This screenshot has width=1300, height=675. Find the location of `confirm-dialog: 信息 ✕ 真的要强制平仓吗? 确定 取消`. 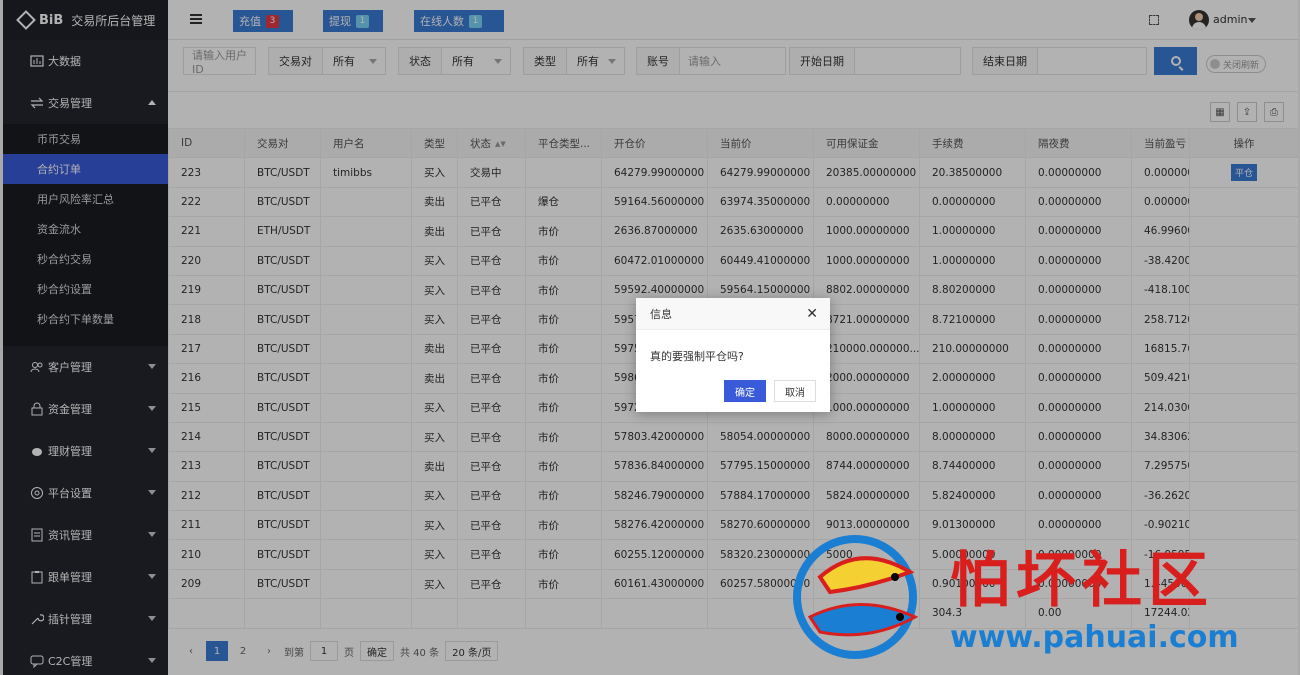

confirm-dialog: 信息 ✕ 真的要强制平仓吗? 确定 取消 is located at coordinates (733, 355).